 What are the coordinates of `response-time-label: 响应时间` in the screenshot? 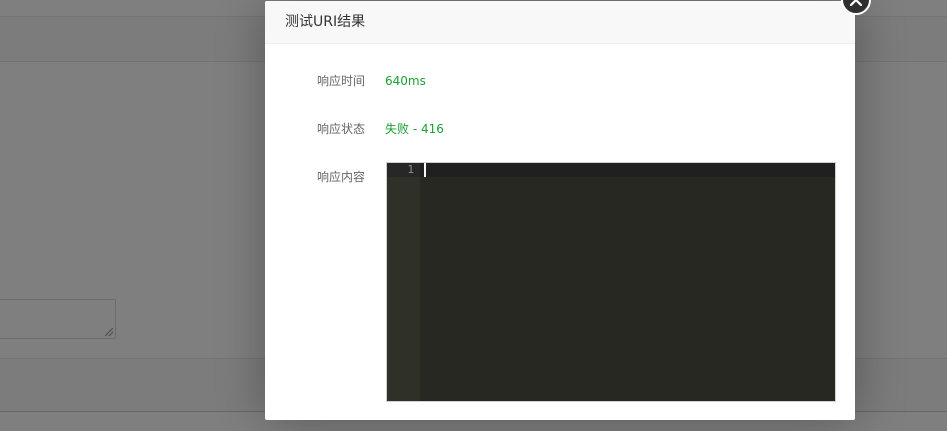 It's located at (340, 81).